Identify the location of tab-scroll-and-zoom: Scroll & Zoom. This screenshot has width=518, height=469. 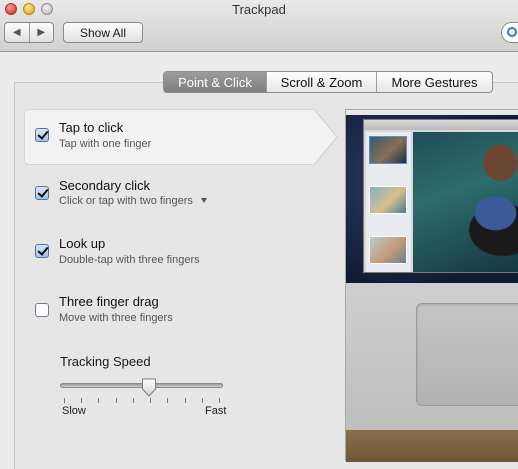
(321, 82).